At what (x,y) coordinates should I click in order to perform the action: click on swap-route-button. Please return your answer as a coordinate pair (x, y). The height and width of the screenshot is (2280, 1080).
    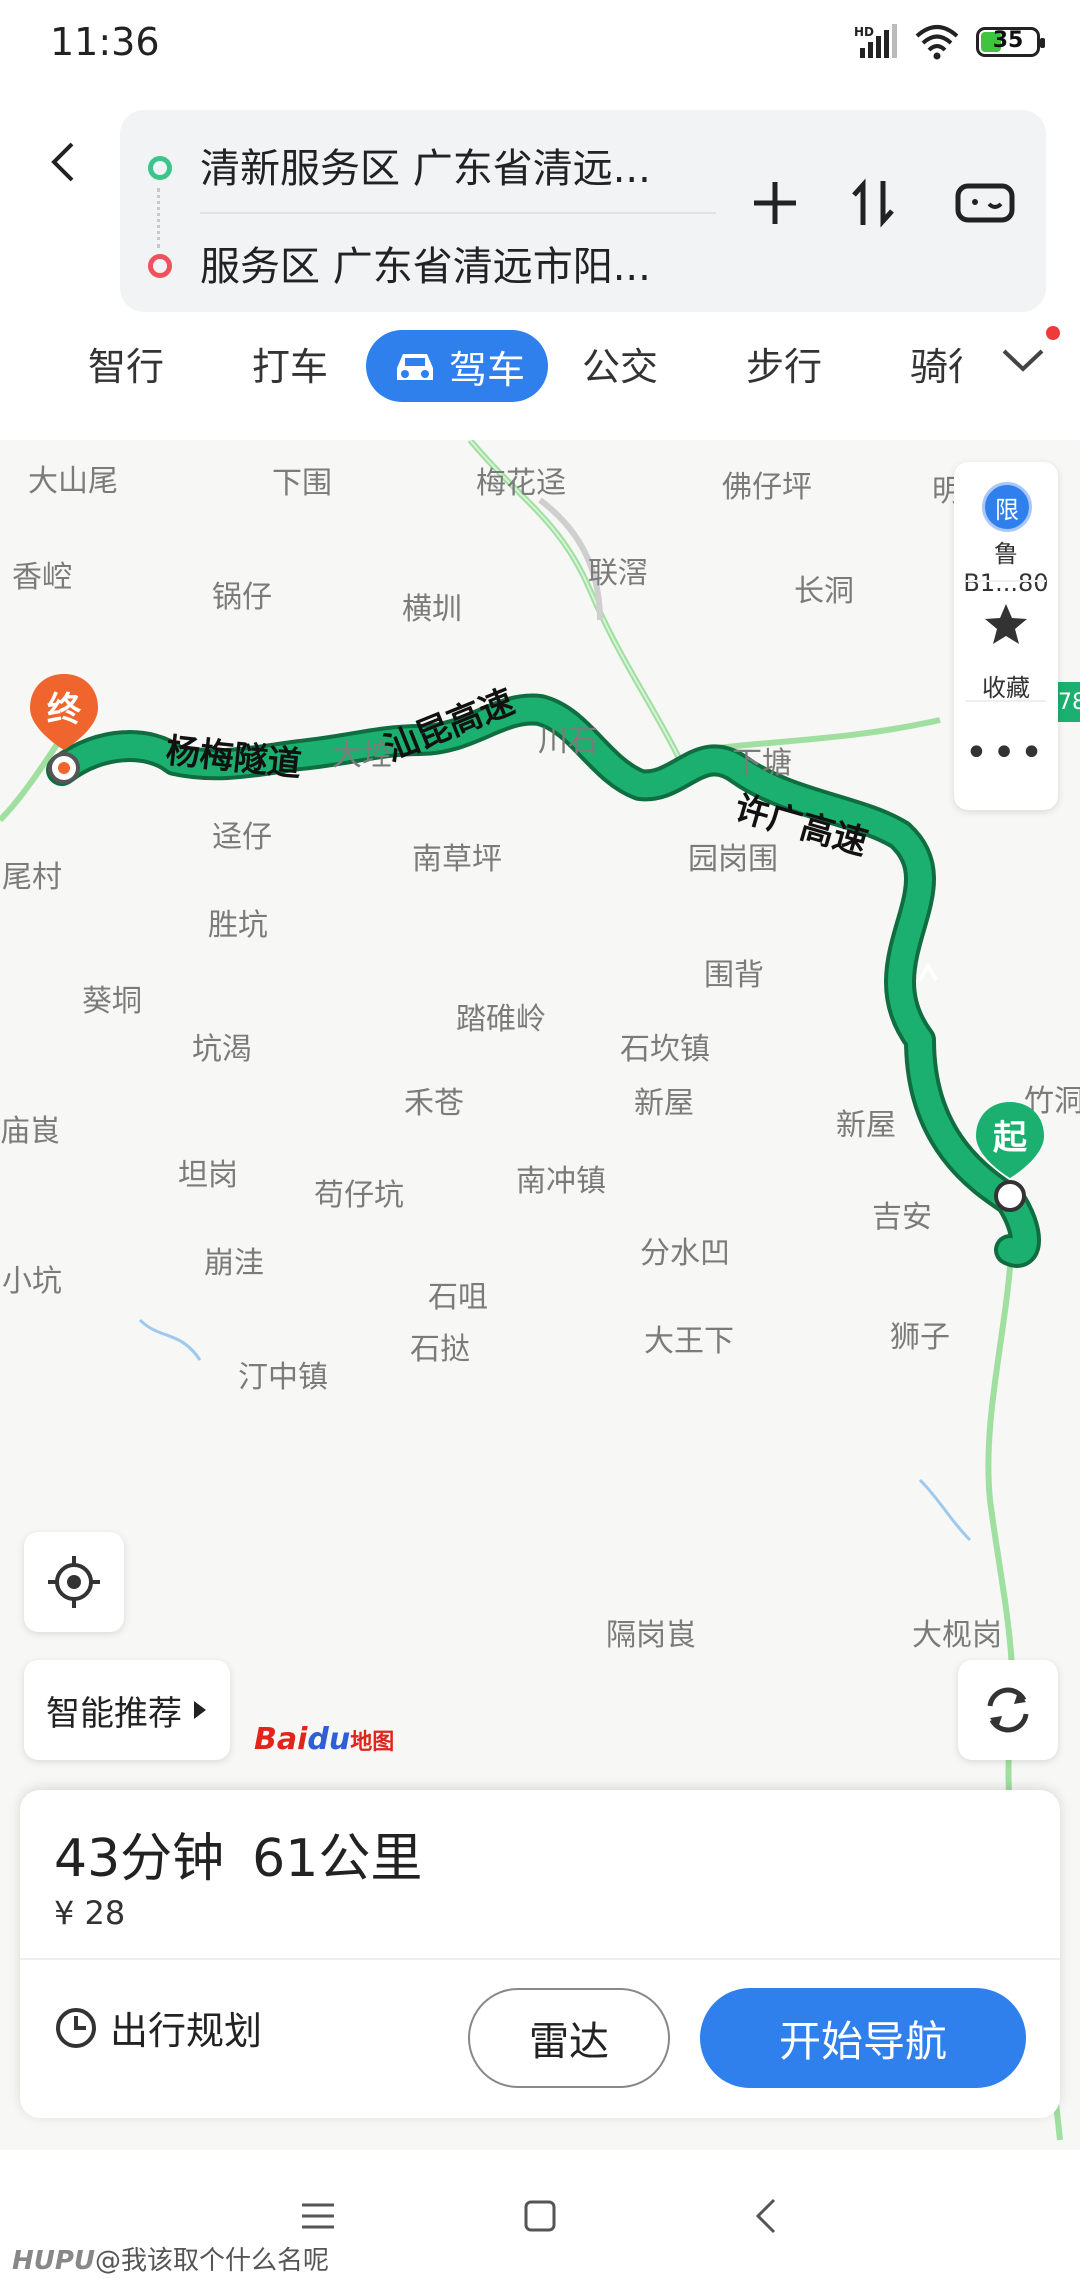
    Looking at the image, I should click on (873, 203).